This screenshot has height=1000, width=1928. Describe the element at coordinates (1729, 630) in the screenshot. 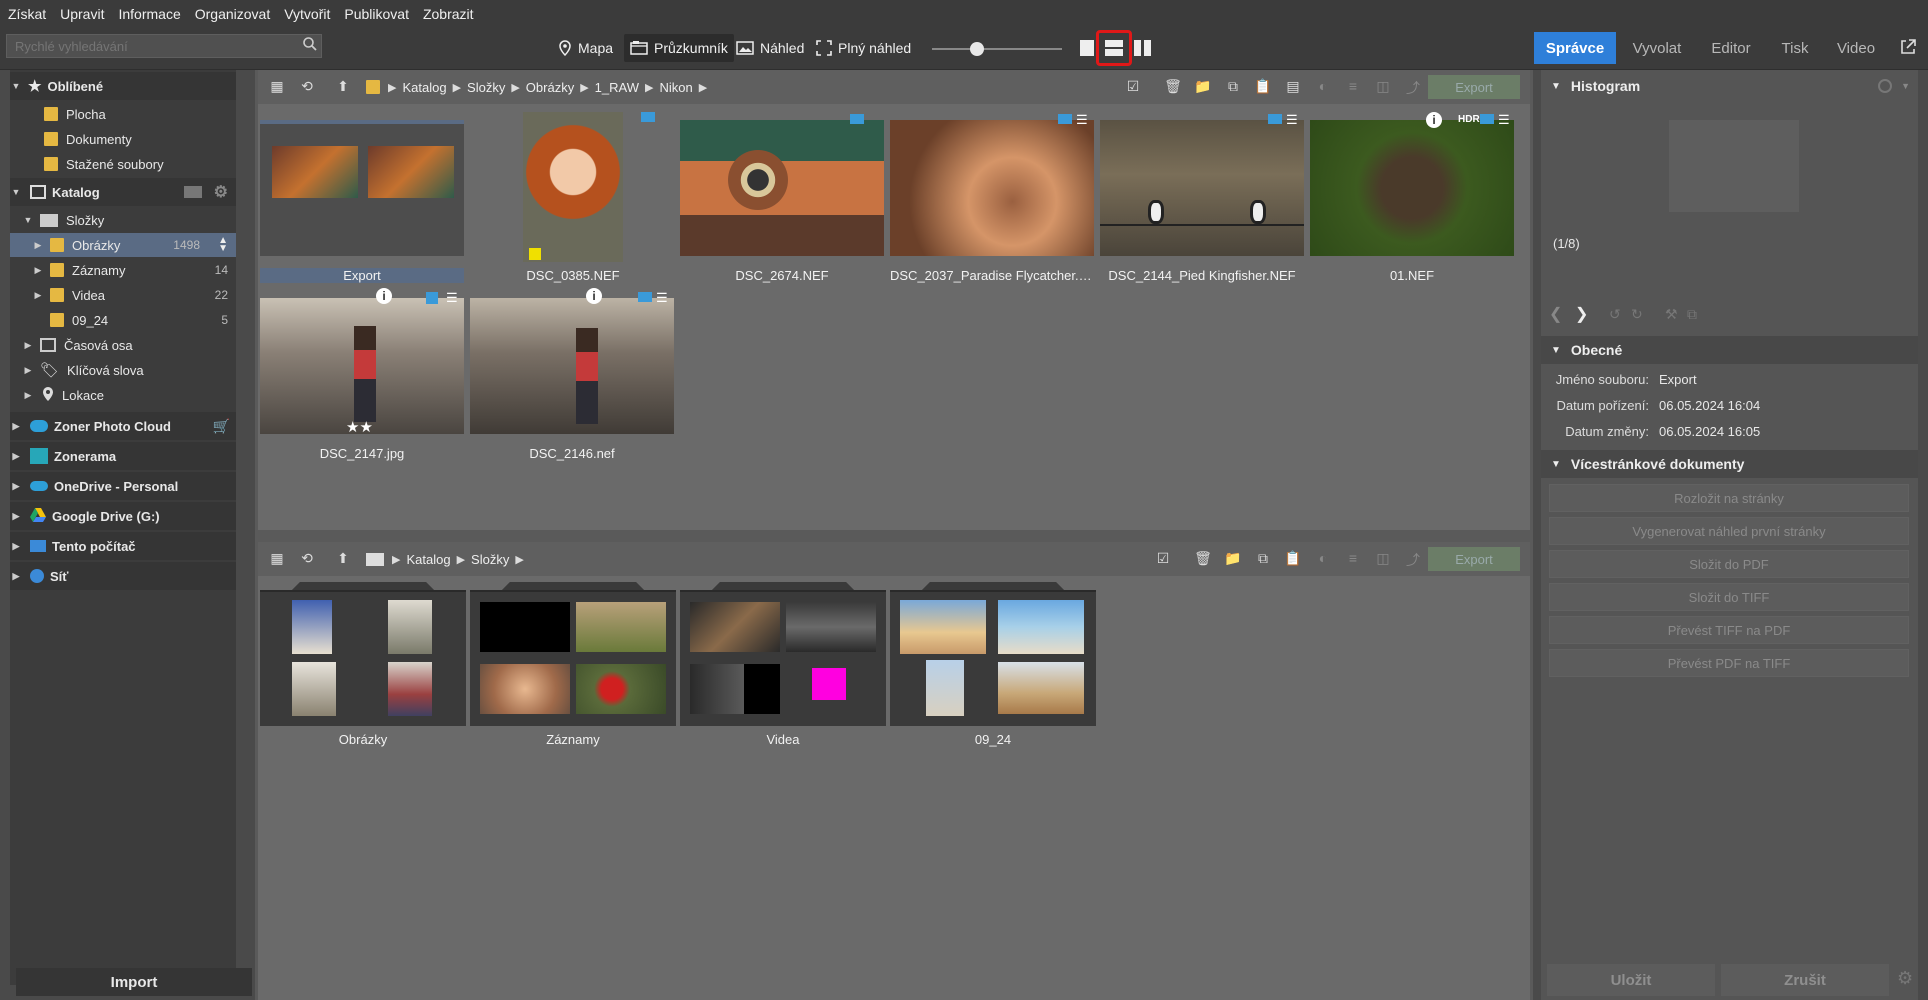

I see `tiff-to-pdf-button: Převést TIFF na PDF` at that location.